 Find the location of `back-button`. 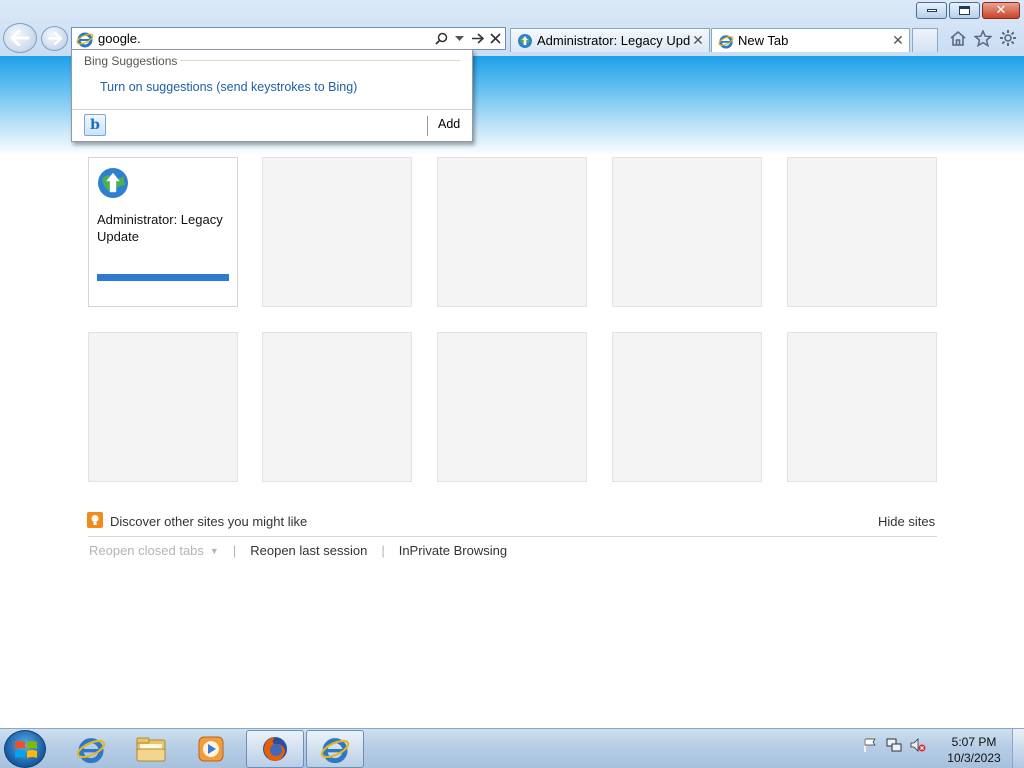

back-button is located at coordinates (20, 38).